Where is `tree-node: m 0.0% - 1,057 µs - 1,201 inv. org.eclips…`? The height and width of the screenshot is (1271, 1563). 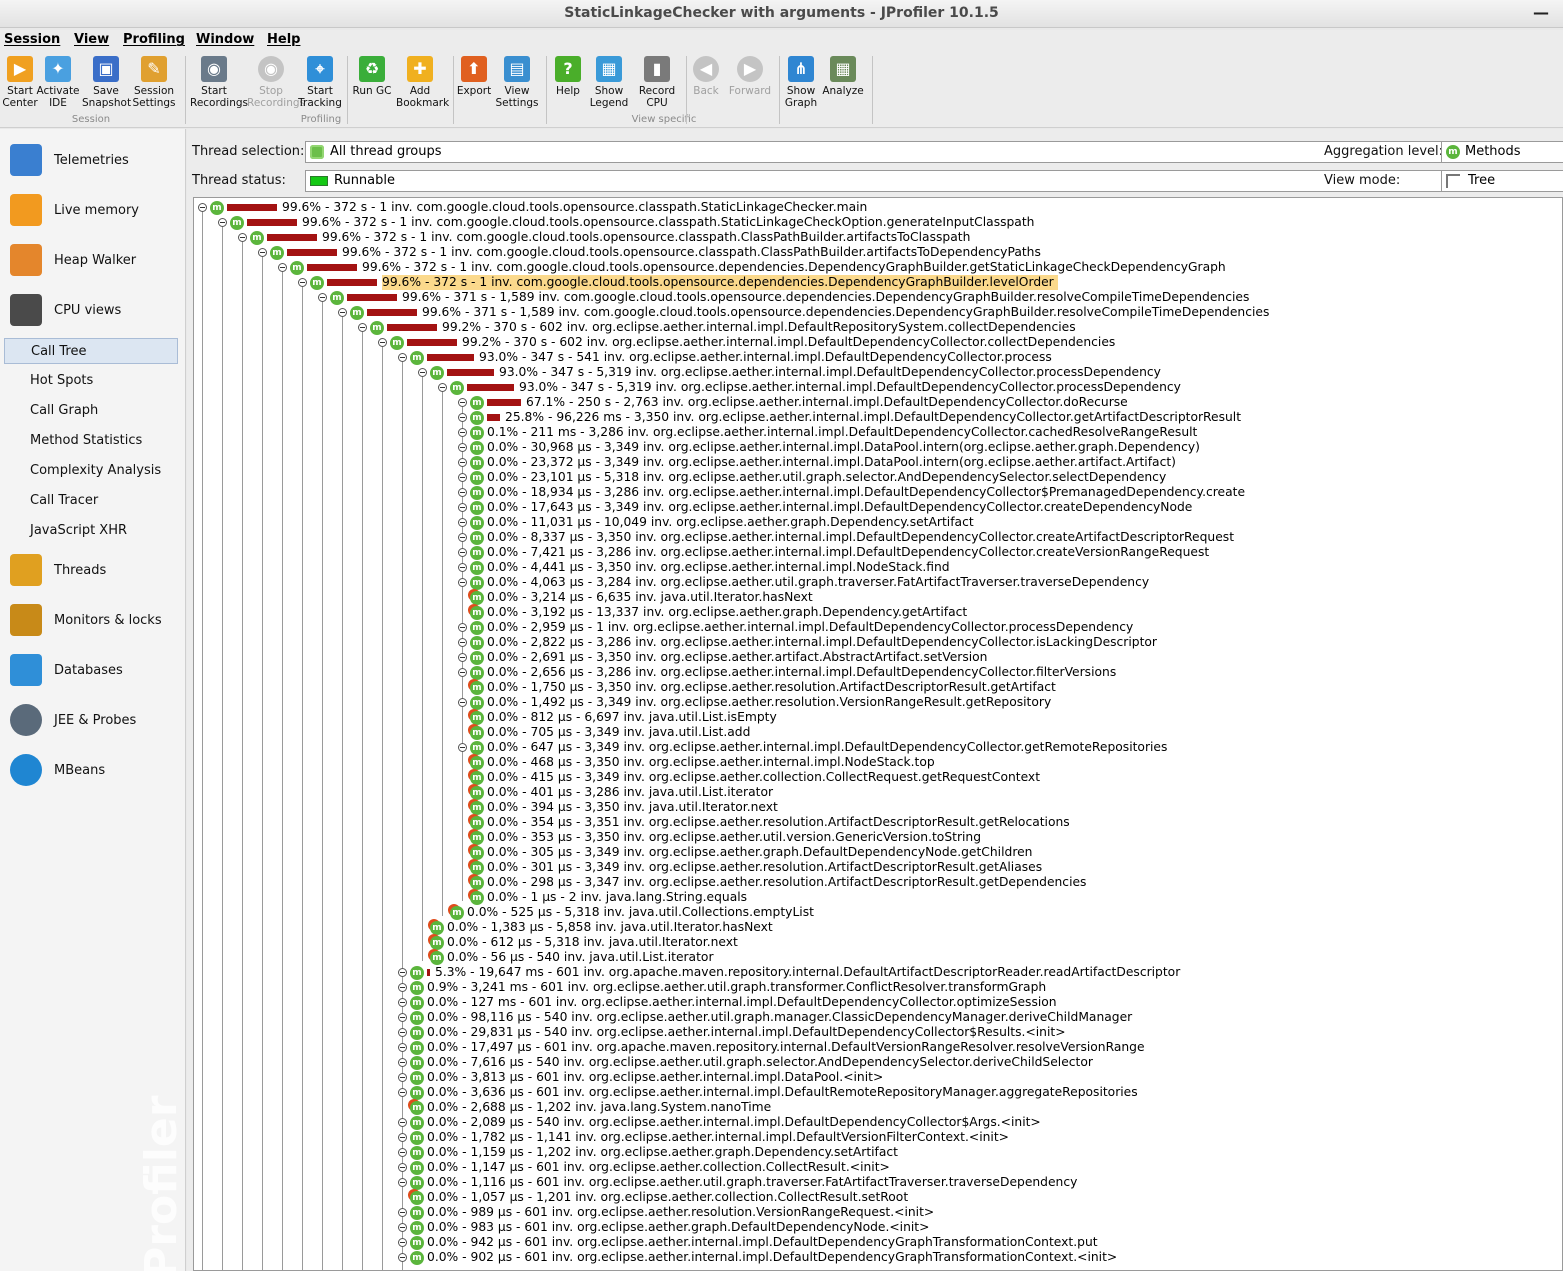
tree-node: m 0.0% - 1,057 µs - 1,201 inv. org.eclips… is located at coordinates (655, 1197).